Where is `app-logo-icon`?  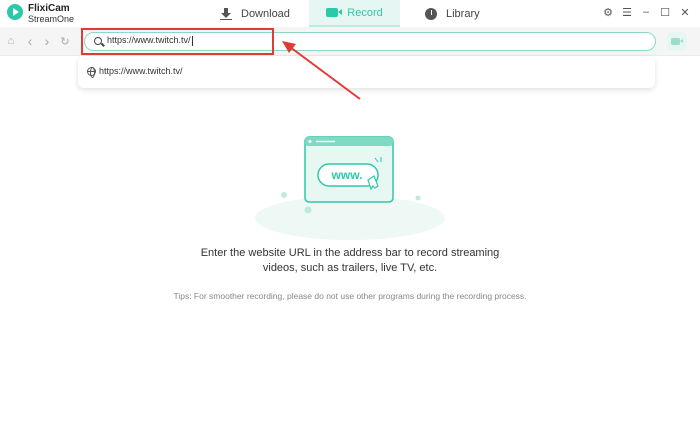
app-logo-icon is located at coordinates (15, 12).